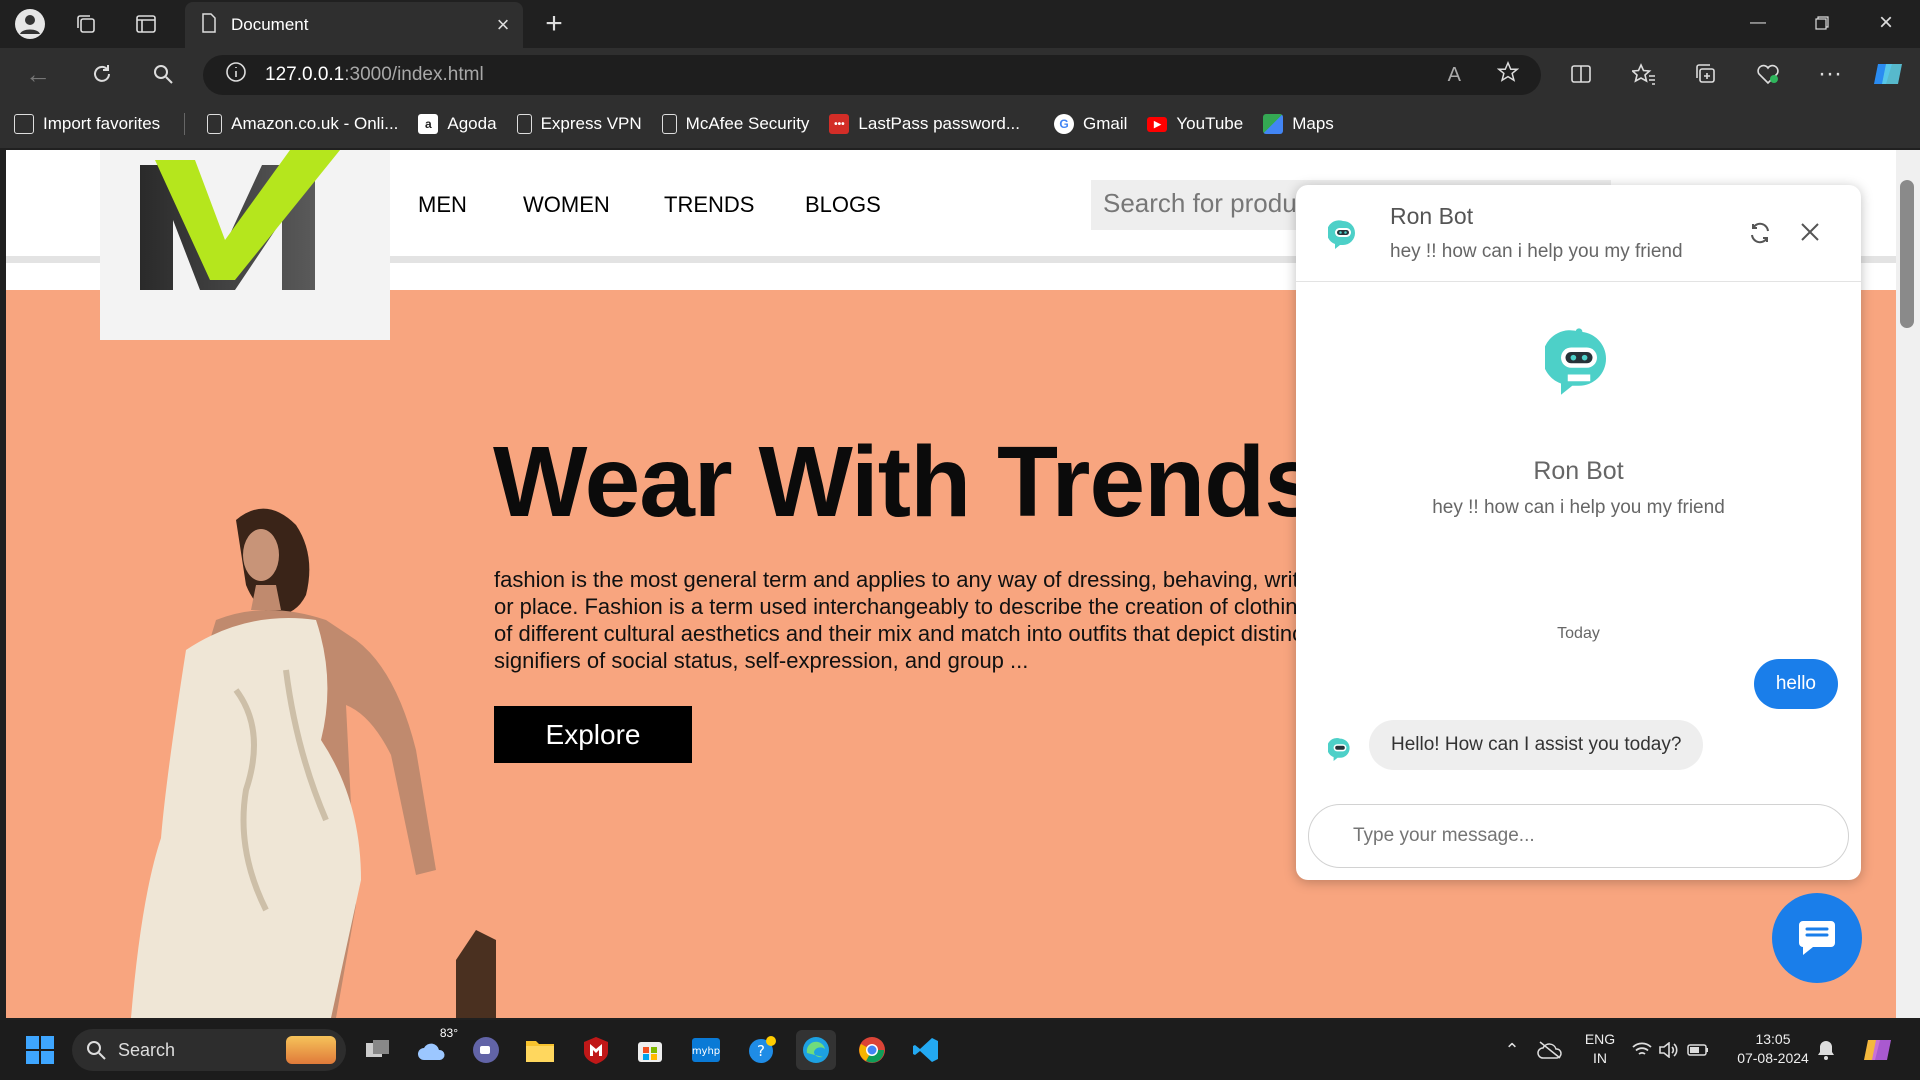 This screenshot has width=1920, height=1080. What do you see at coordinates (709, 205) in the screenshot?
I see `nav-trends: TRENDS` at bounding box center [709, 205].